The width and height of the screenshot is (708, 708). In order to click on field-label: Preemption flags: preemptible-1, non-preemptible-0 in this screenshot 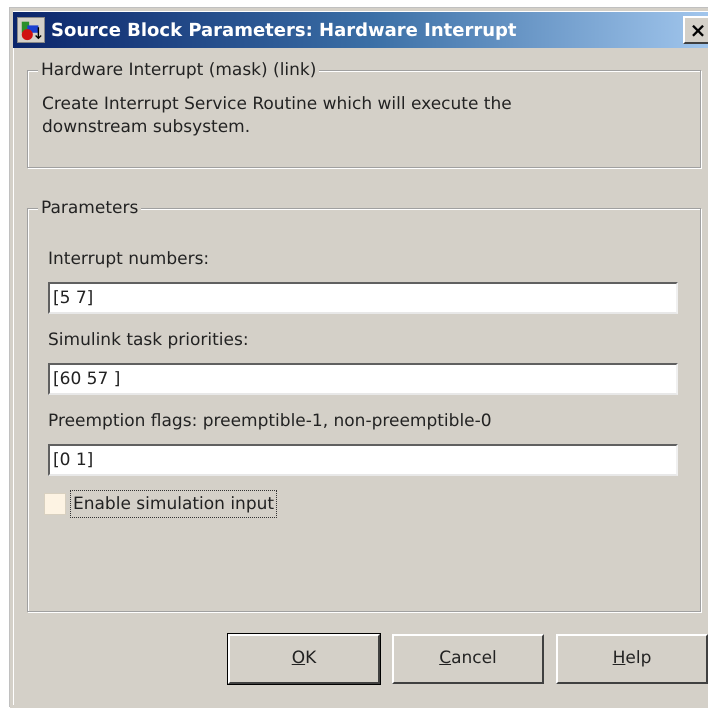, I will do `click(270, 421)`.